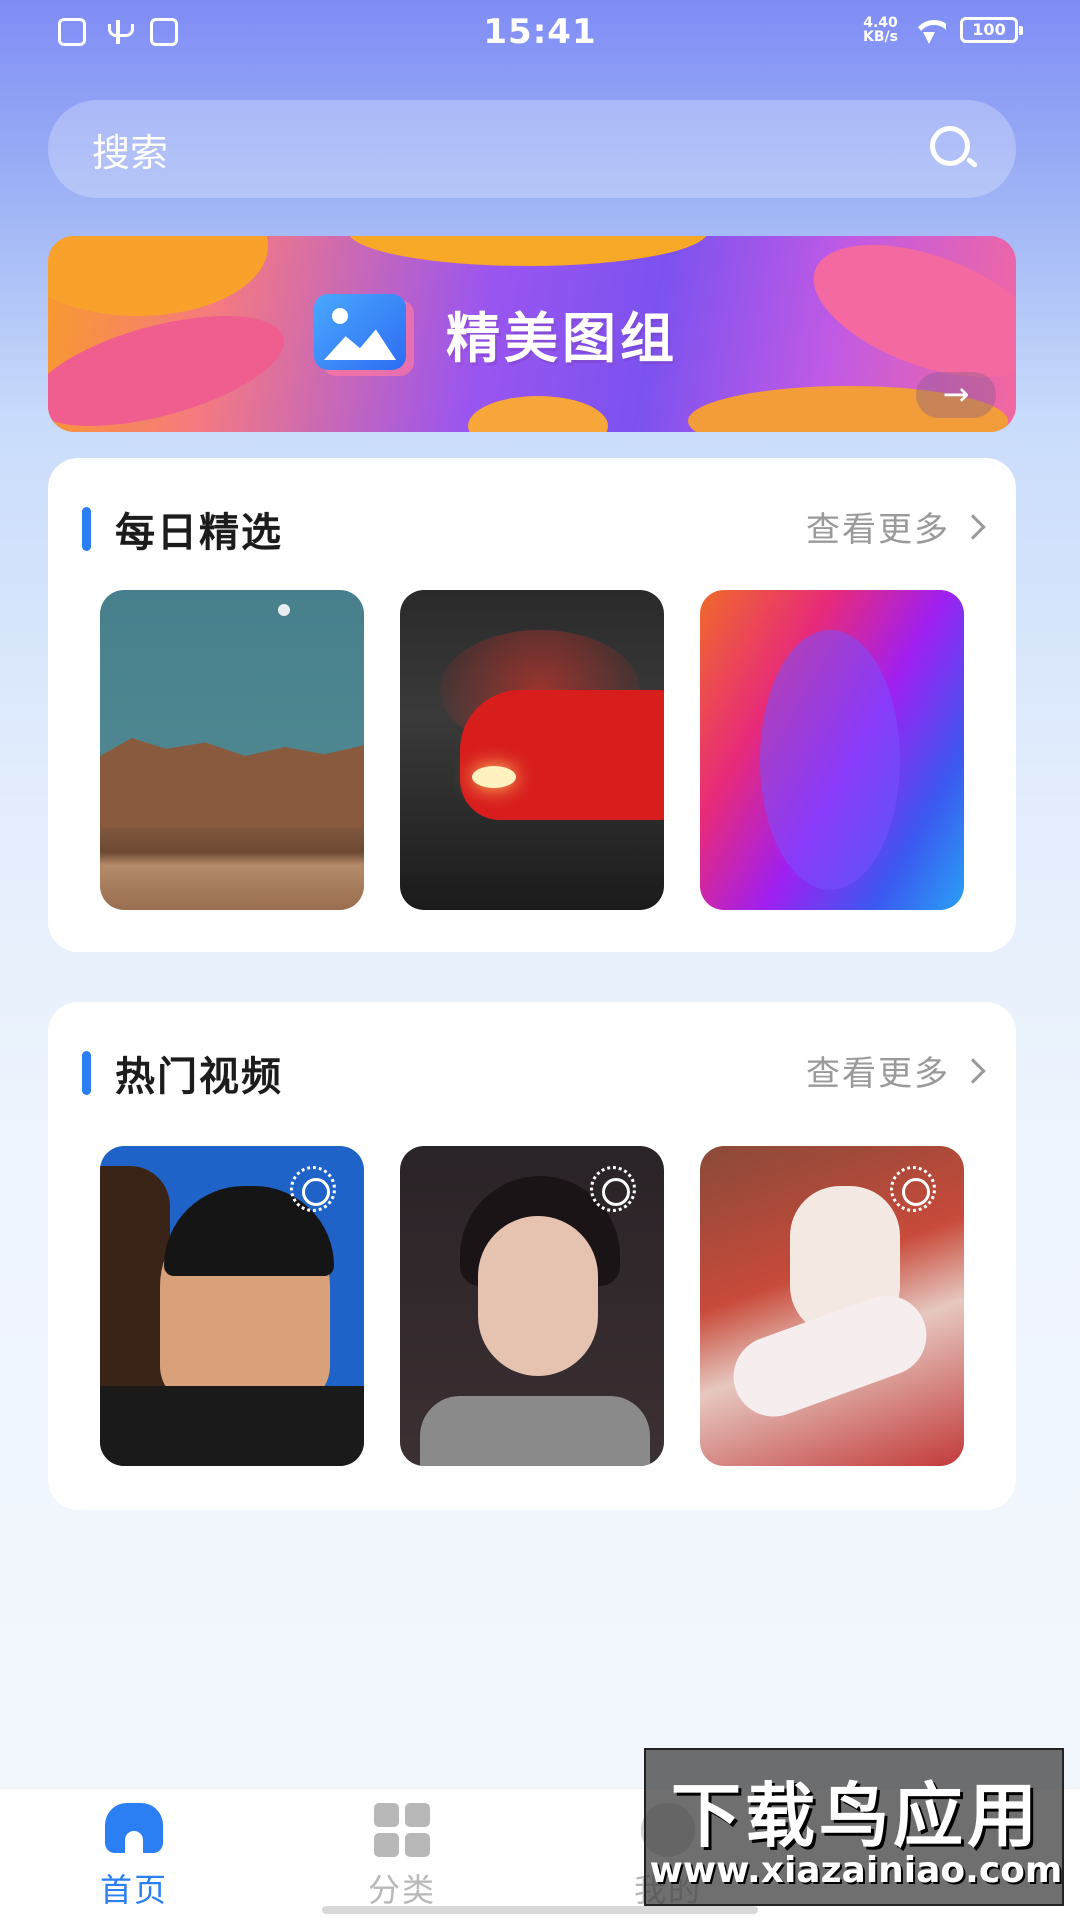  Describe the element at coordinates (562, 338) in the screenshot. I see `banner-title: 精美图组` at that location.